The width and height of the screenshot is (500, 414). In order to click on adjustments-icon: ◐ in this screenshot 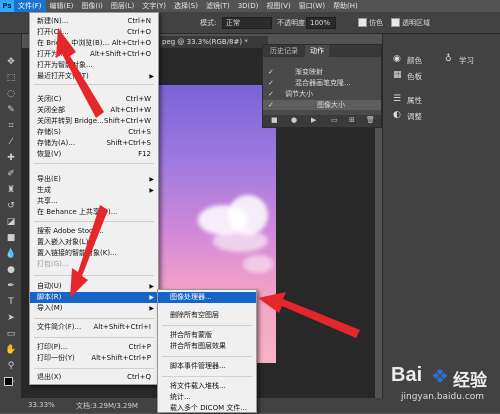, I will do `click(398, 115)`.